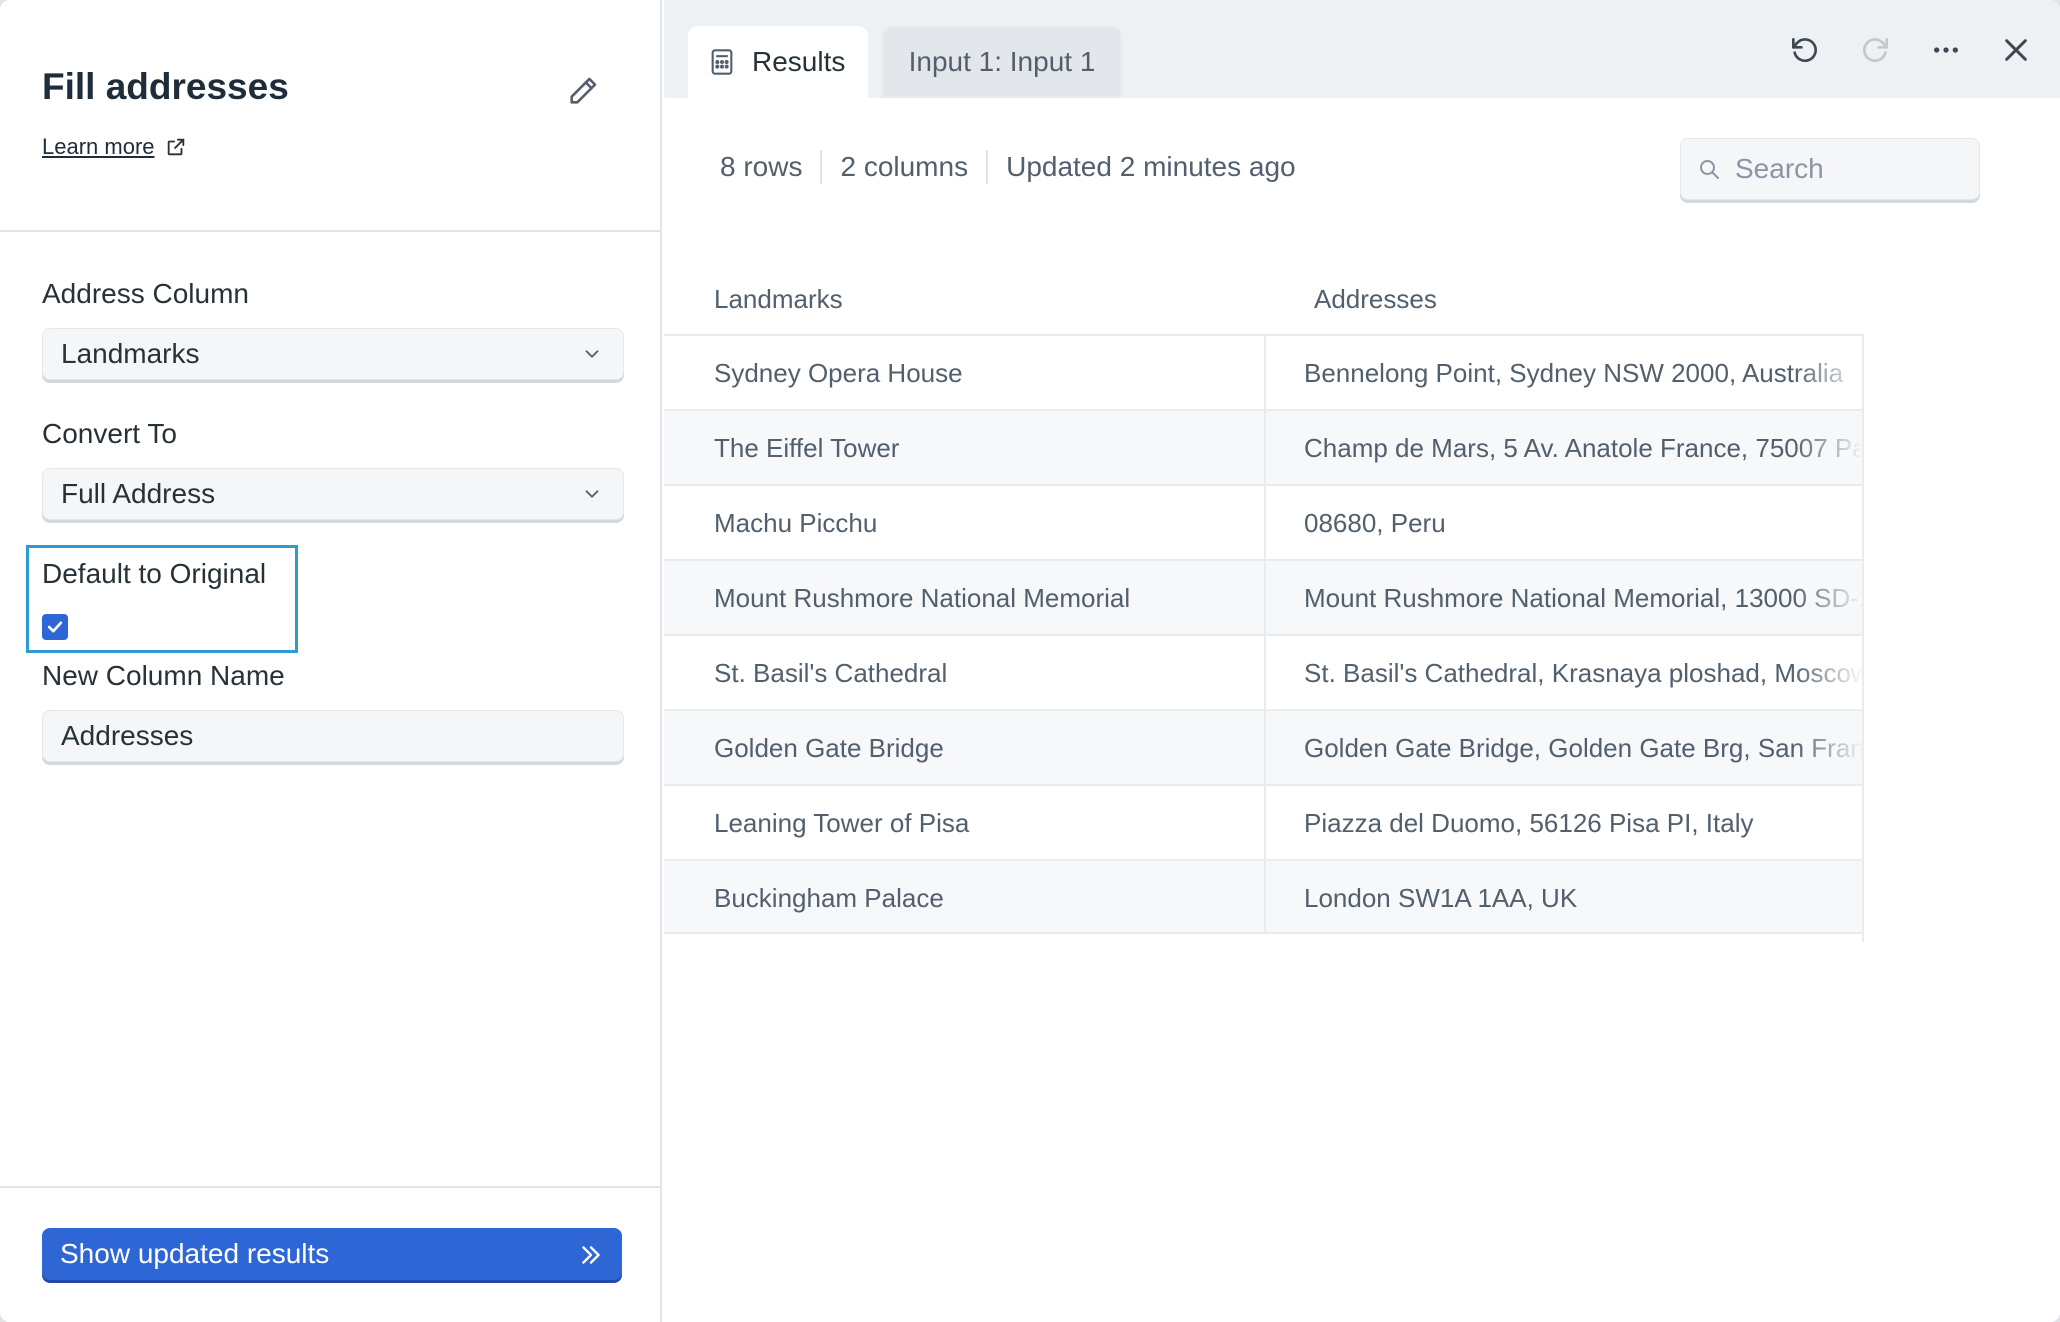 The height and width of the screenshot is (1322, 2060). I want to click on show-results-label: Show updated results, so click(195, 1253).